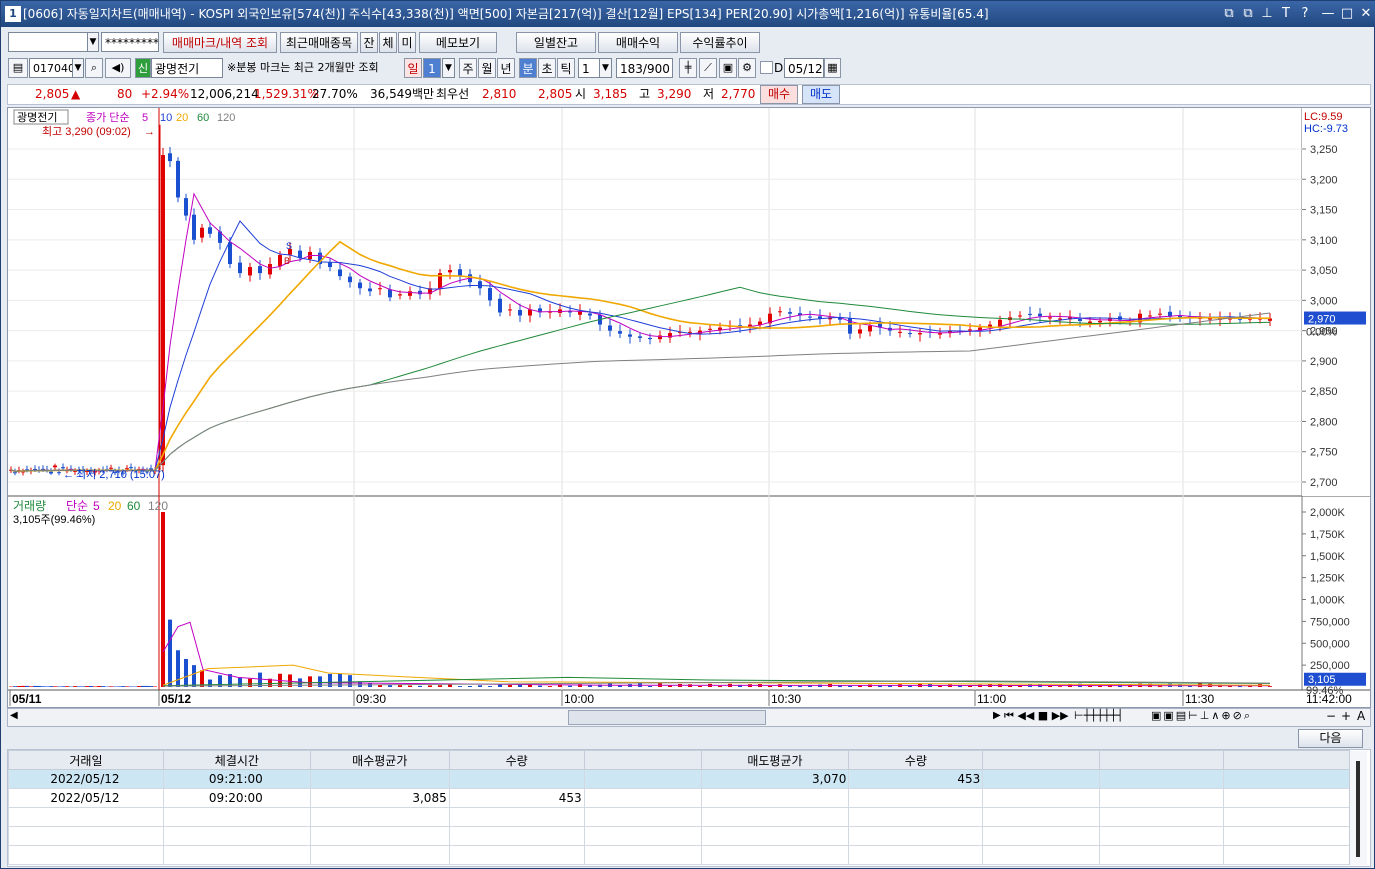  Describe the element at coordinates (468, 68) in the screenshot. I see `period-week-toggle: 주` at that location.